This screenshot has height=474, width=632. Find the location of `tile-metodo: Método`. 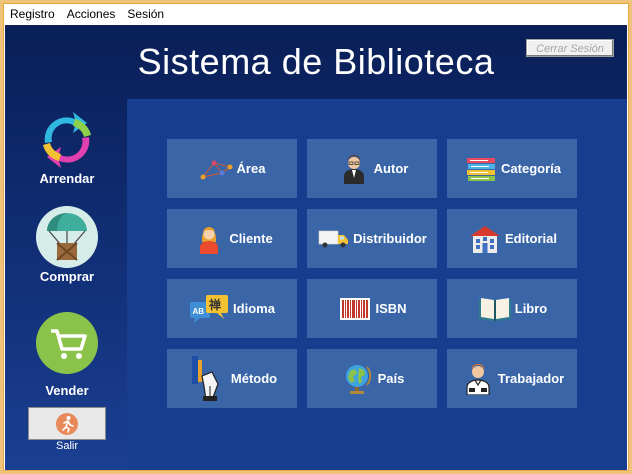

tile-metodo: Método is located at coordinates (232, 378).